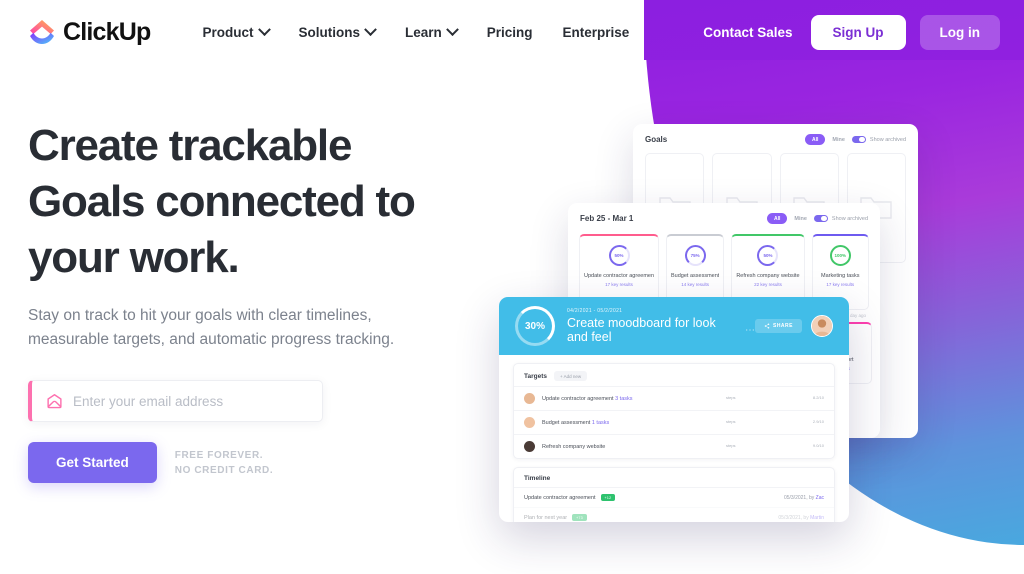 The image size is (1024, 574). I want to click on status-badge: +12, so click(608, 497).